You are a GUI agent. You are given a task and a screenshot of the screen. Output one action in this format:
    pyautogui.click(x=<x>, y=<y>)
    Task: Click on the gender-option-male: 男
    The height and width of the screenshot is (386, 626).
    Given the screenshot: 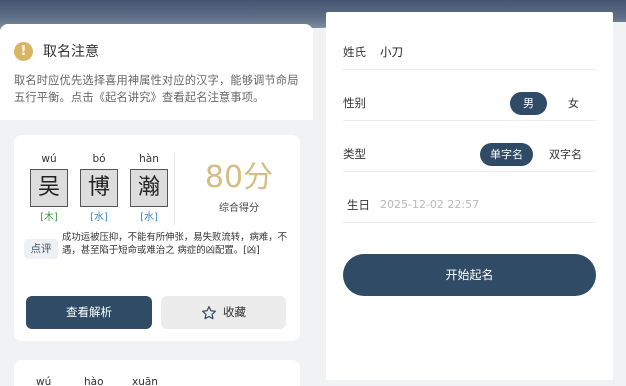 What is the action you would take?
    pyautogui.click(x=528, y=103)
    